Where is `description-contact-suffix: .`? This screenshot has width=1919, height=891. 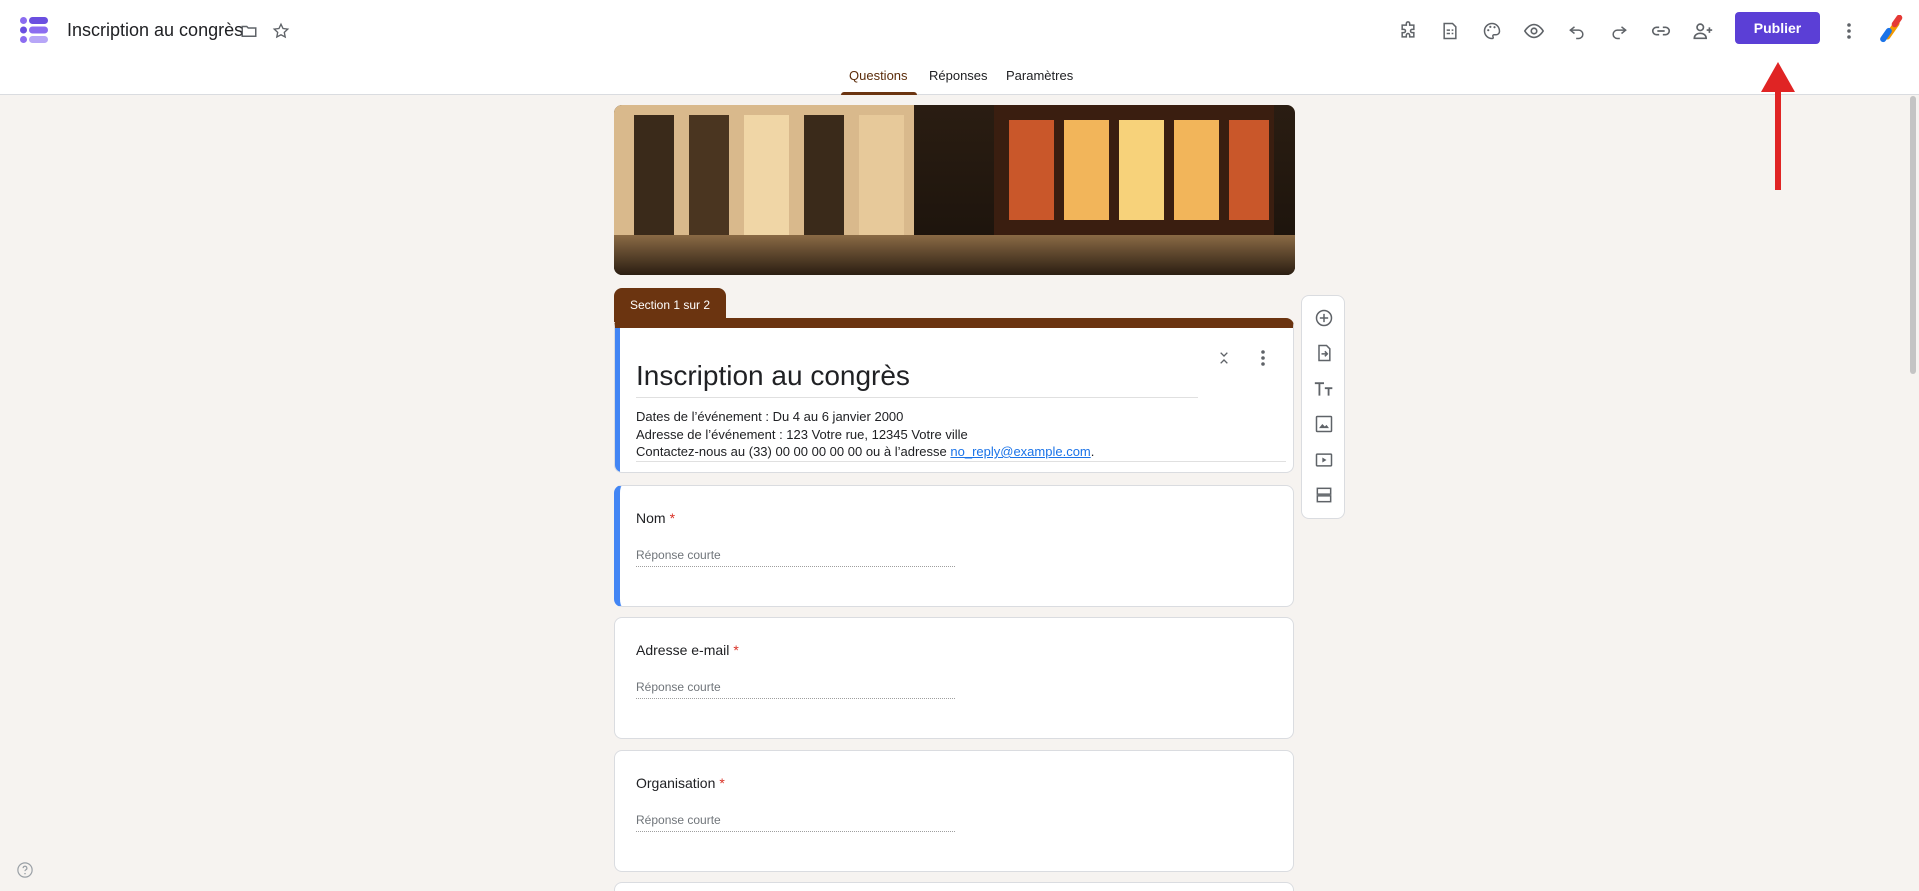
description-contact-suffix: . is located at coordinates (1092, 451).